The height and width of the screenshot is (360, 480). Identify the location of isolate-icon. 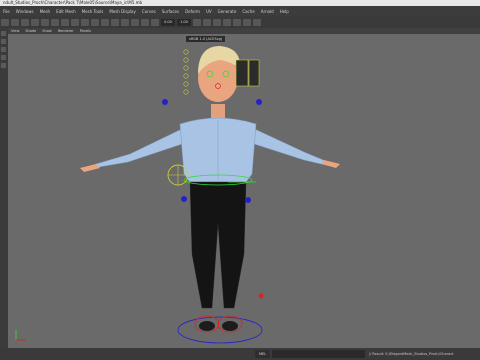
(247, 22).